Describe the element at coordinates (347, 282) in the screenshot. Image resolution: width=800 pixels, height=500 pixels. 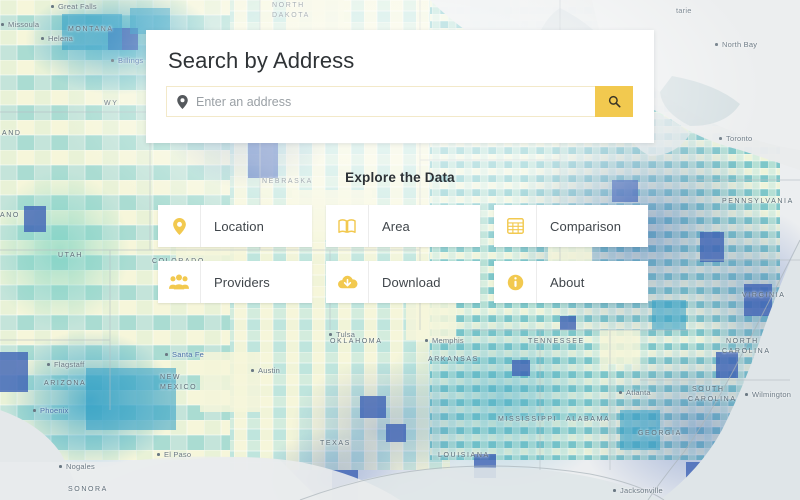
I see `cloud-download-icon` at that location.